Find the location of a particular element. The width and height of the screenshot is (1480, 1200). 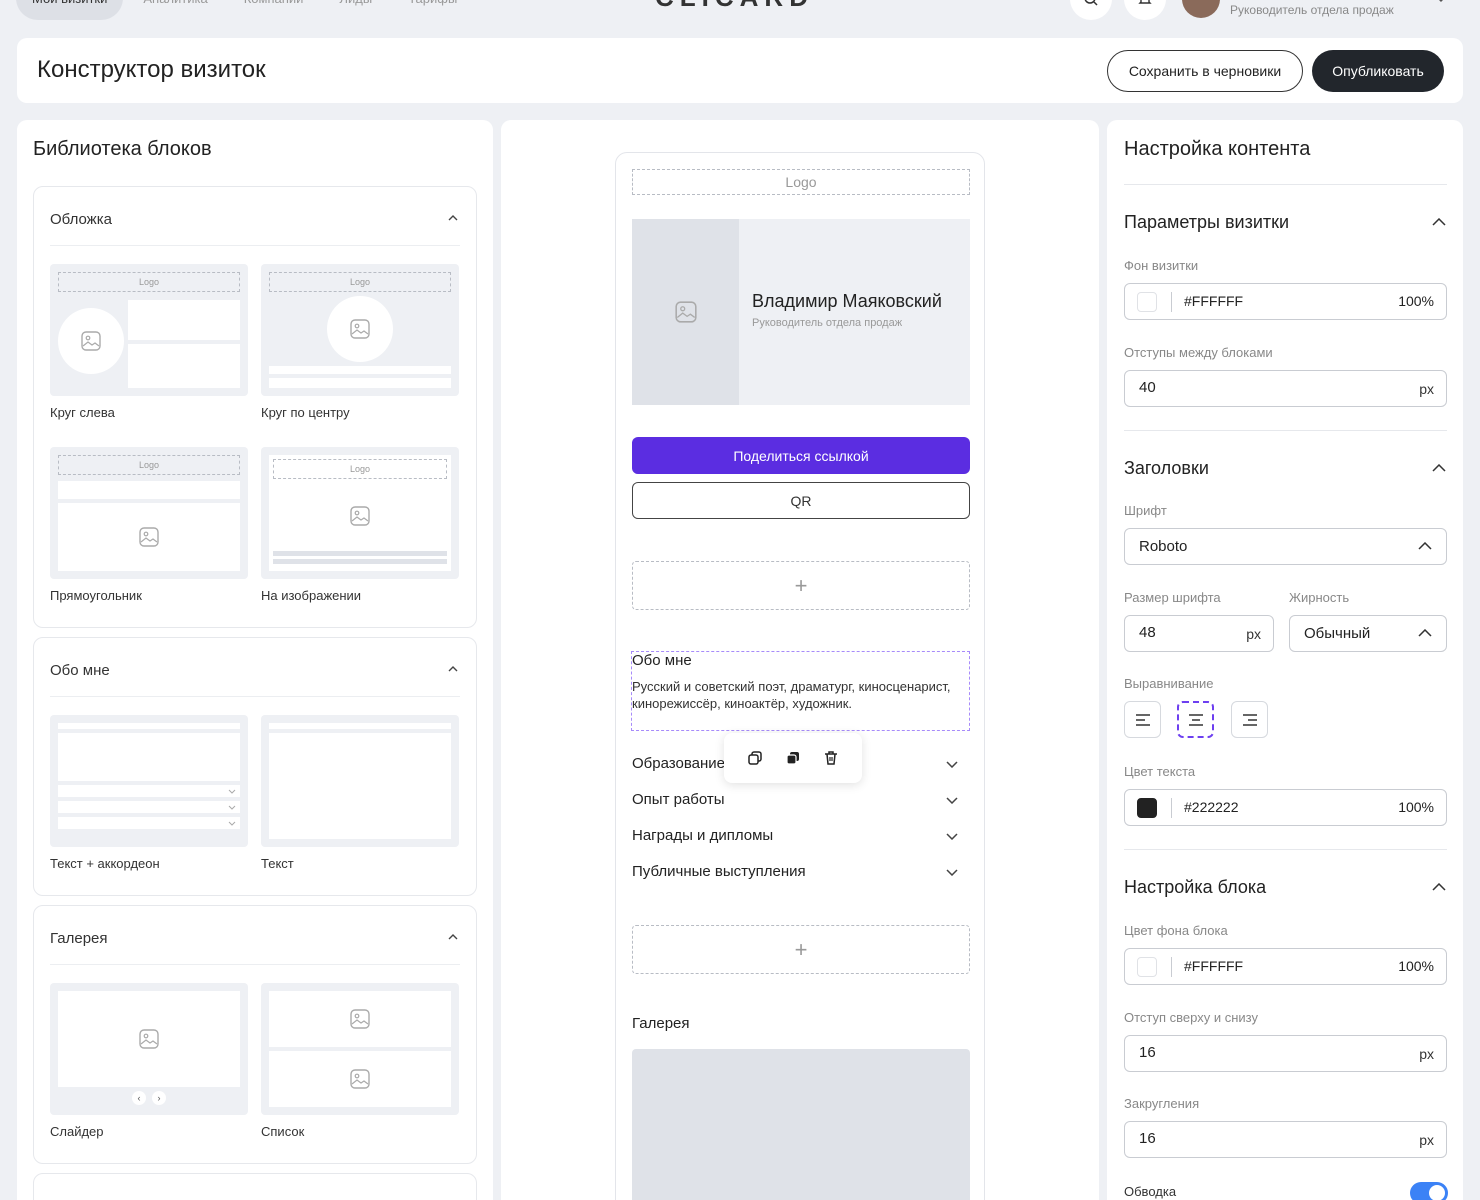

font-weight-select: Обычный is located at coordinates (1368, 633).